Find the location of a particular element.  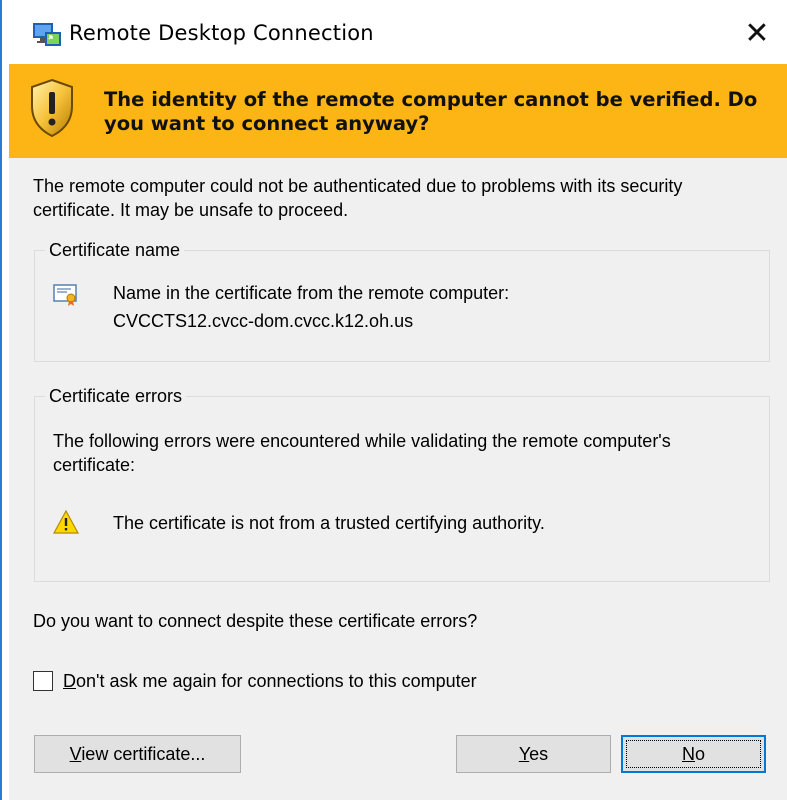

remote-desktop-icon is located at coordinates (47, 34).